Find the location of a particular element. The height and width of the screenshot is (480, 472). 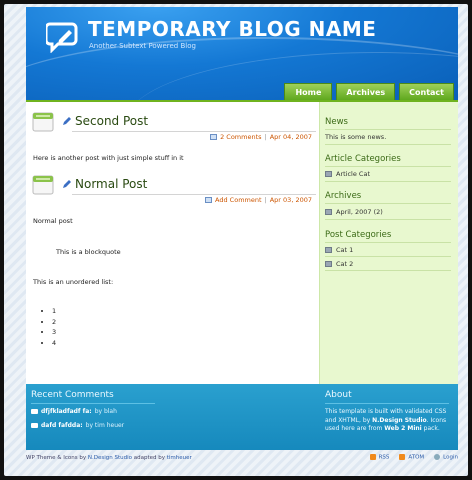

post-meta: Add Comment | Apr 03, 2007 is located at coordinates (258, 200).